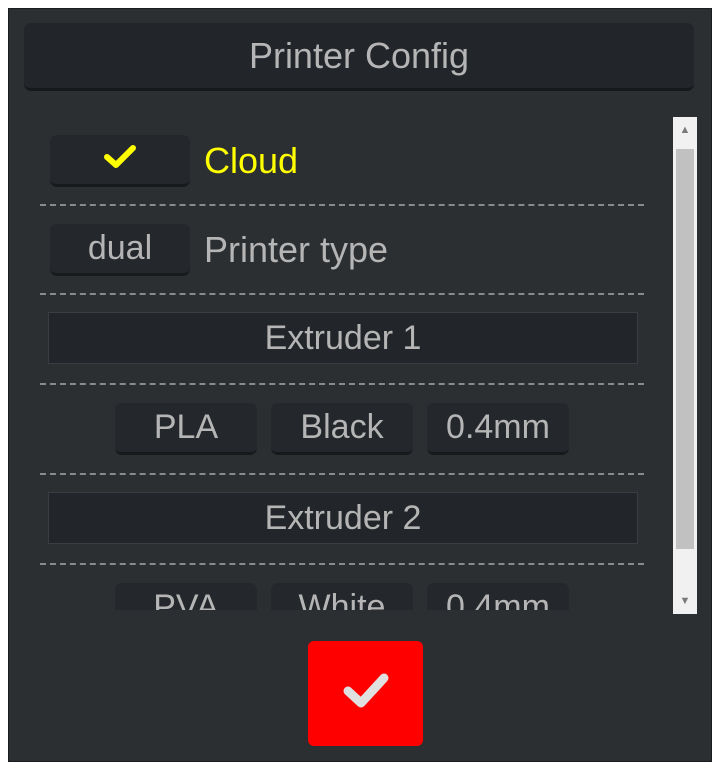 This screenshot has width=718, height=769. Describe the element at coordinates (685, 130) in the screenshot. I see `scroll-up-arrow-icon: ▲` at that location.